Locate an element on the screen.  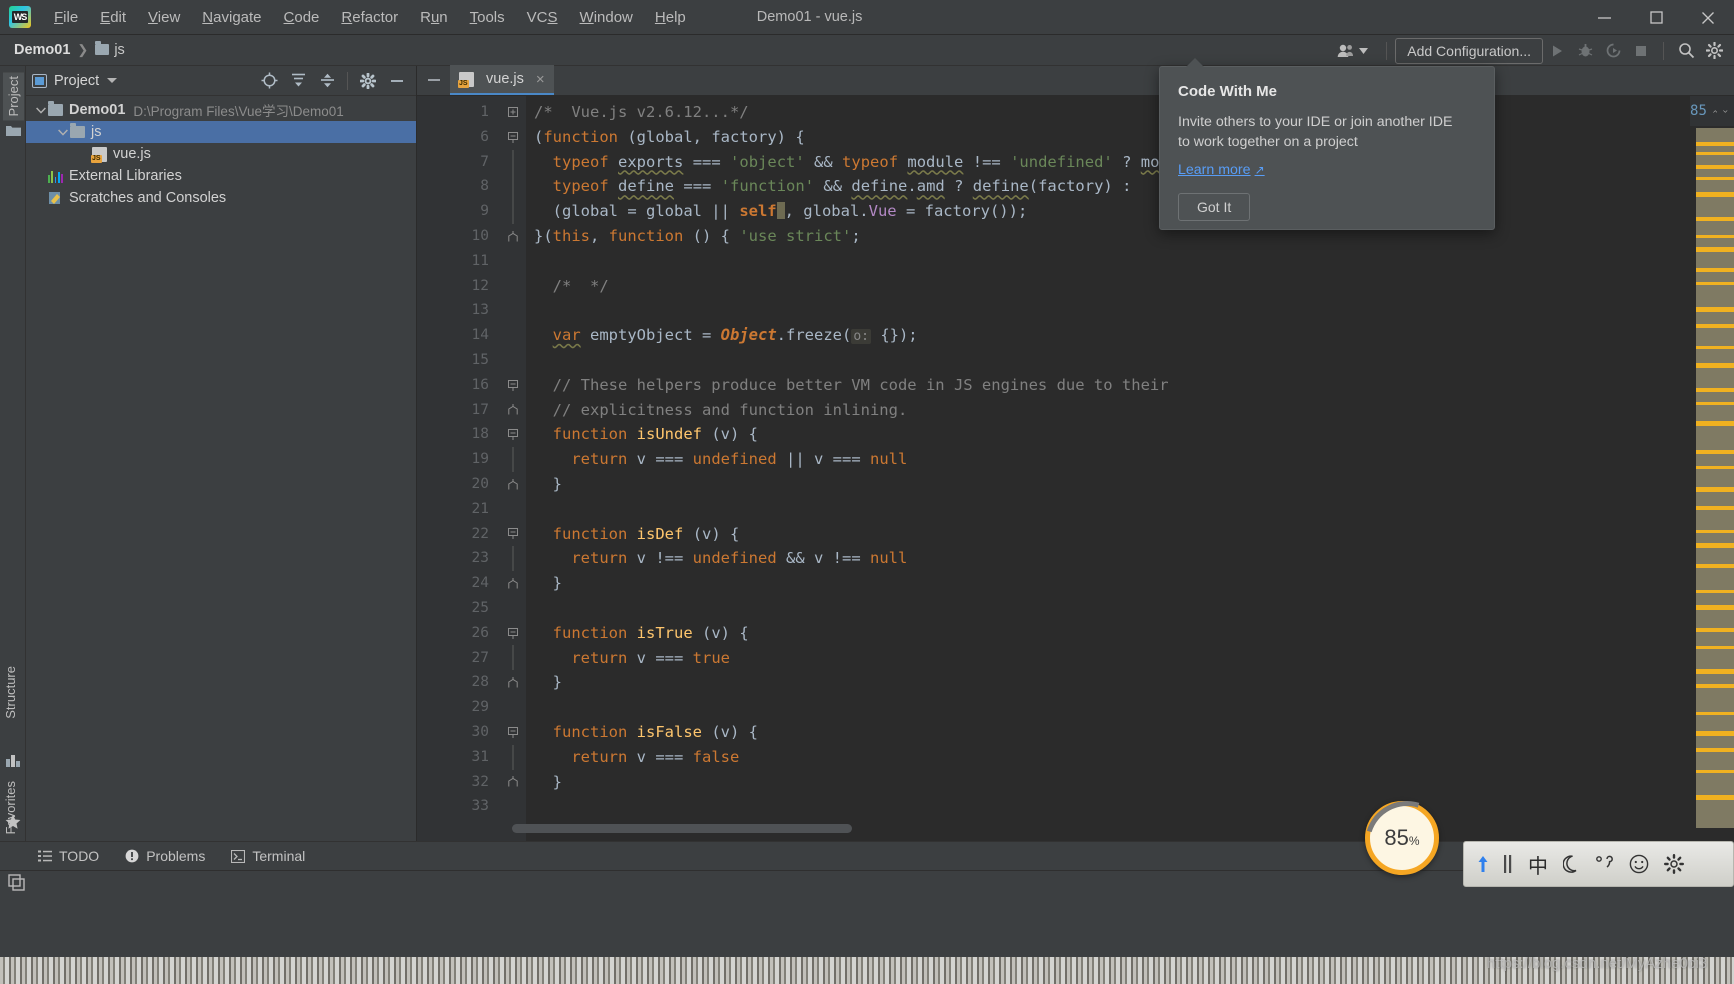
menu-item-file: File is located at coordinates (66, 17).